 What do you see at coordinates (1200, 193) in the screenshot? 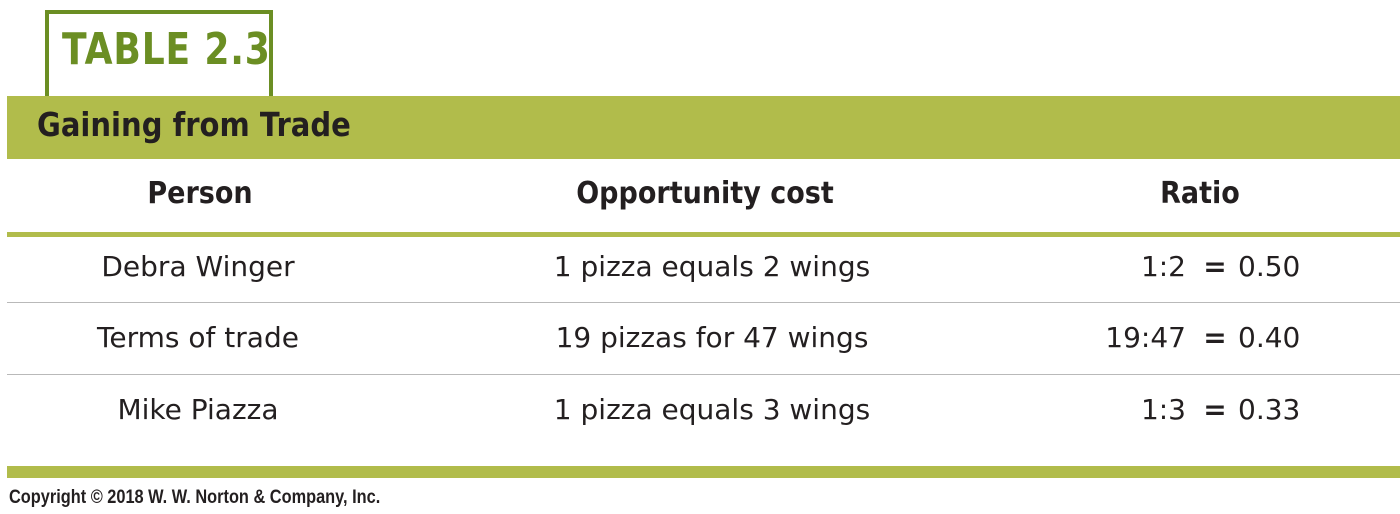
I see `column-header-ratio: Ratio` at bounding box center [1200, 193].